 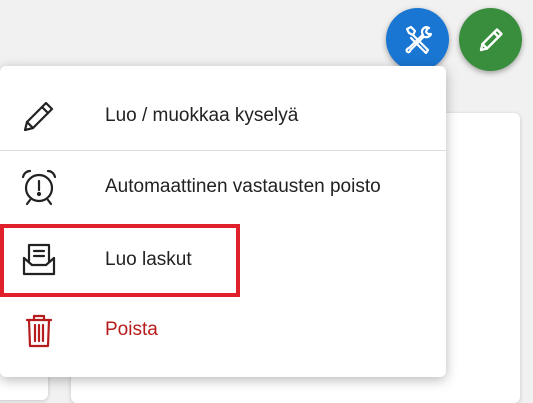 What do you see at coordinates (131, 329) in the screenshot?
I see `menu-item-label: Poista` at bounding box center [131, 329].